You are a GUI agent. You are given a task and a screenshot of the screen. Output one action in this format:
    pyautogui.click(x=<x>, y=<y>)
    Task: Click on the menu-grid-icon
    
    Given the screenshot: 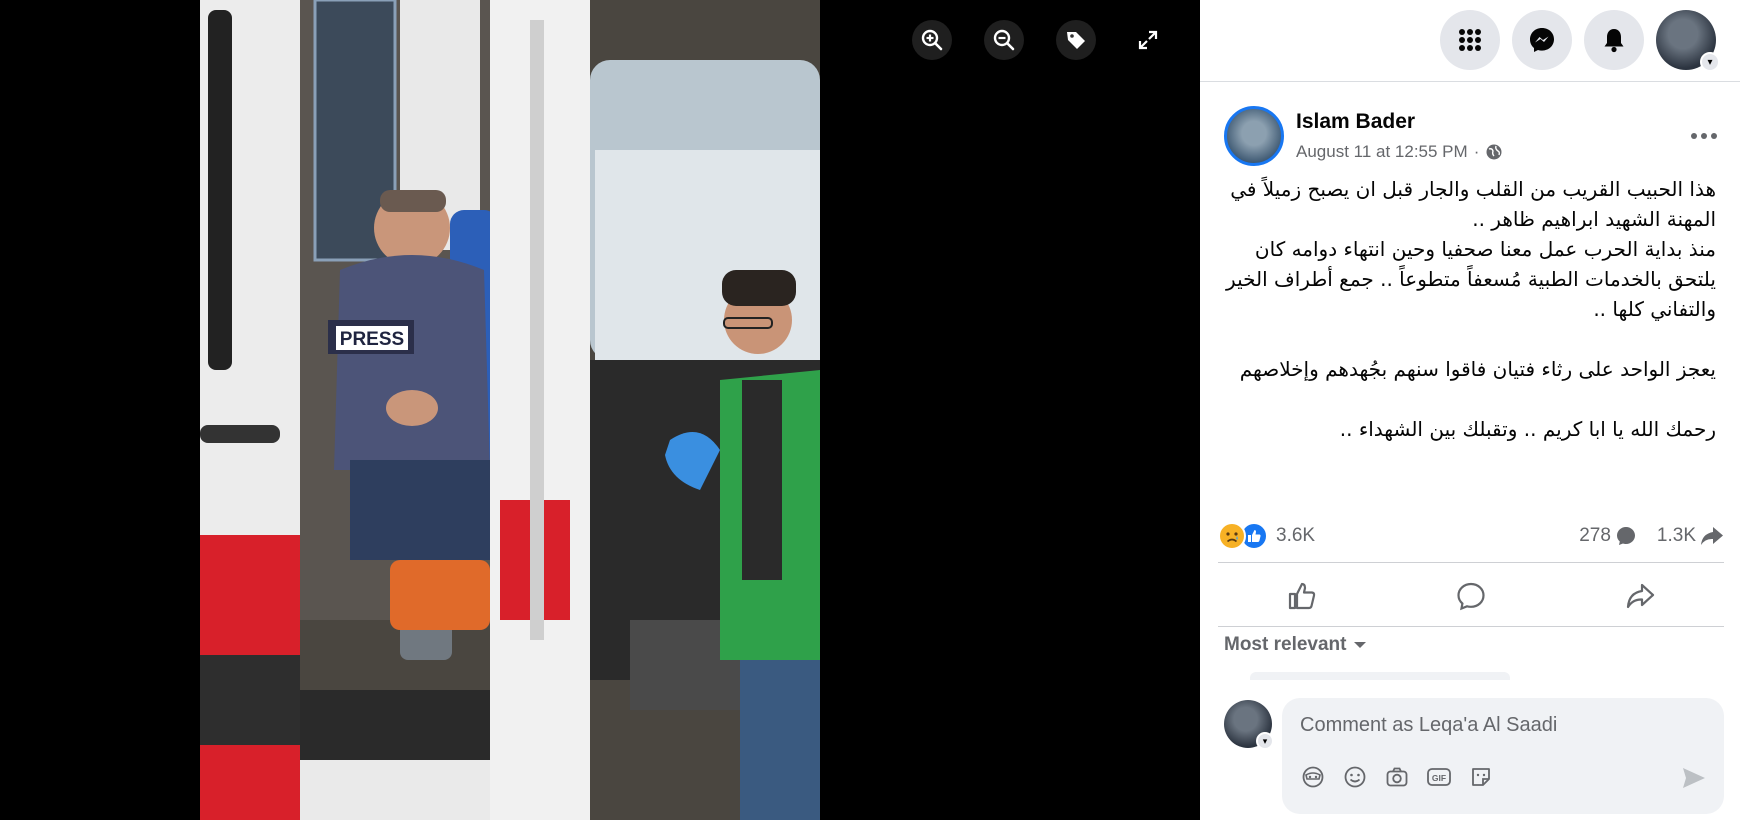 What is the action you would take?
    pyautogui.click(x=1470, y=40)
    